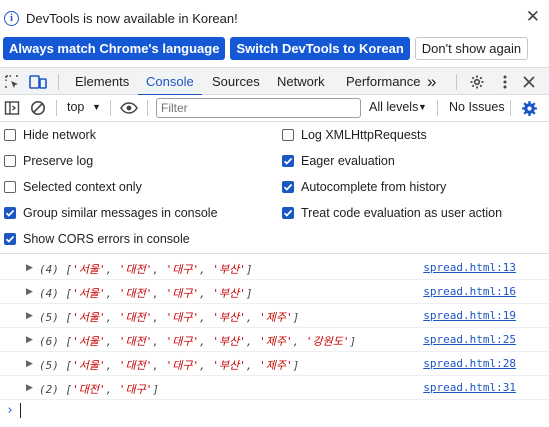 The width and height of the screenshot is (549, 427). I want to click on console-settings-gear-icon, so click(529, 108).